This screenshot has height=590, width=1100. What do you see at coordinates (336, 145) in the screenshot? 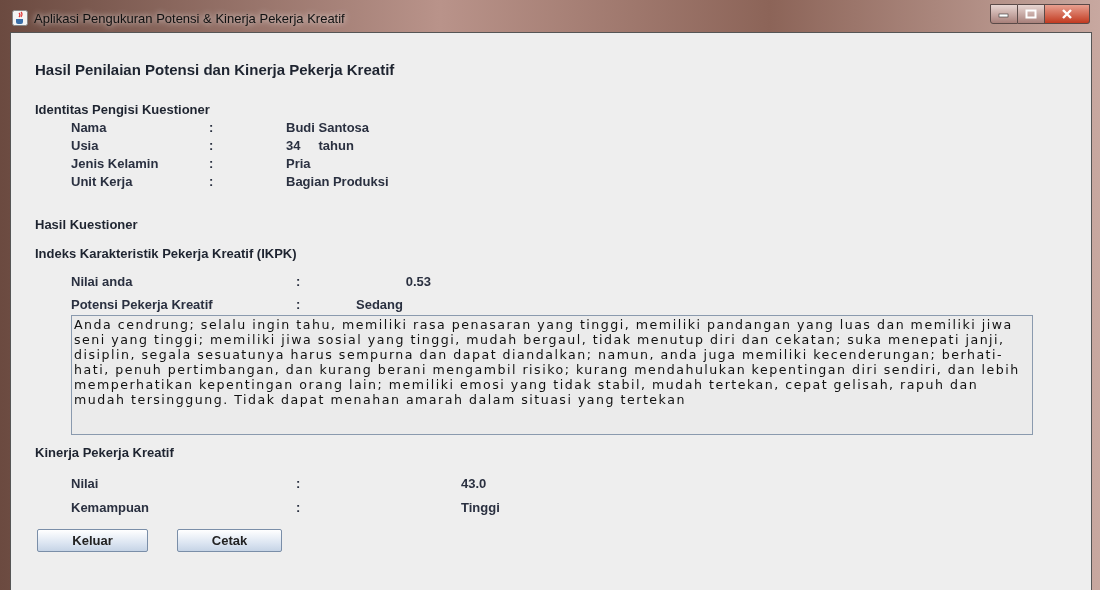
I see `unit-label: tahun` at bounding box center [336, 145].